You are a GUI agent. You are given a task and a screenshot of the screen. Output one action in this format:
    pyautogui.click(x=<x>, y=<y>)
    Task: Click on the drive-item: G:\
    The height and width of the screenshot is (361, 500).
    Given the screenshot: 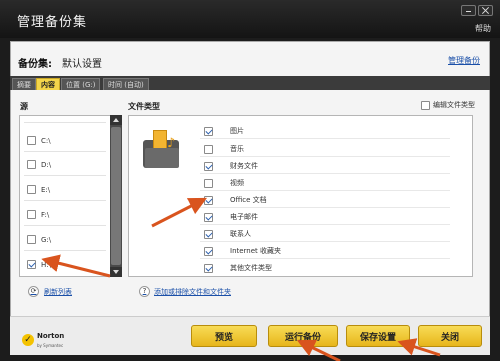 What is the action you would take?
    pyautogui.click(x=39, y=239)
    